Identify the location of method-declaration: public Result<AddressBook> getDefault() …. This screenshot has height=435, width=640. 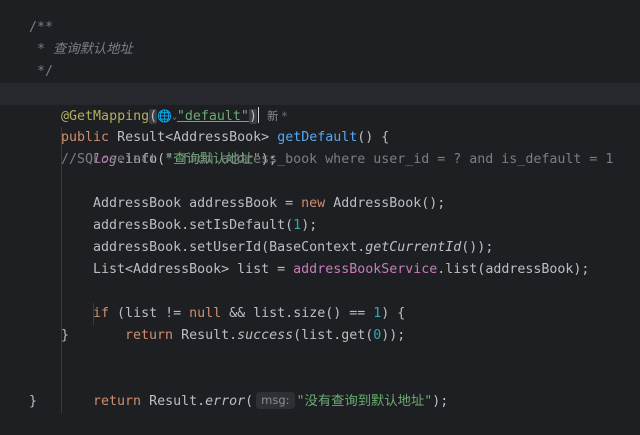
(209, 125).